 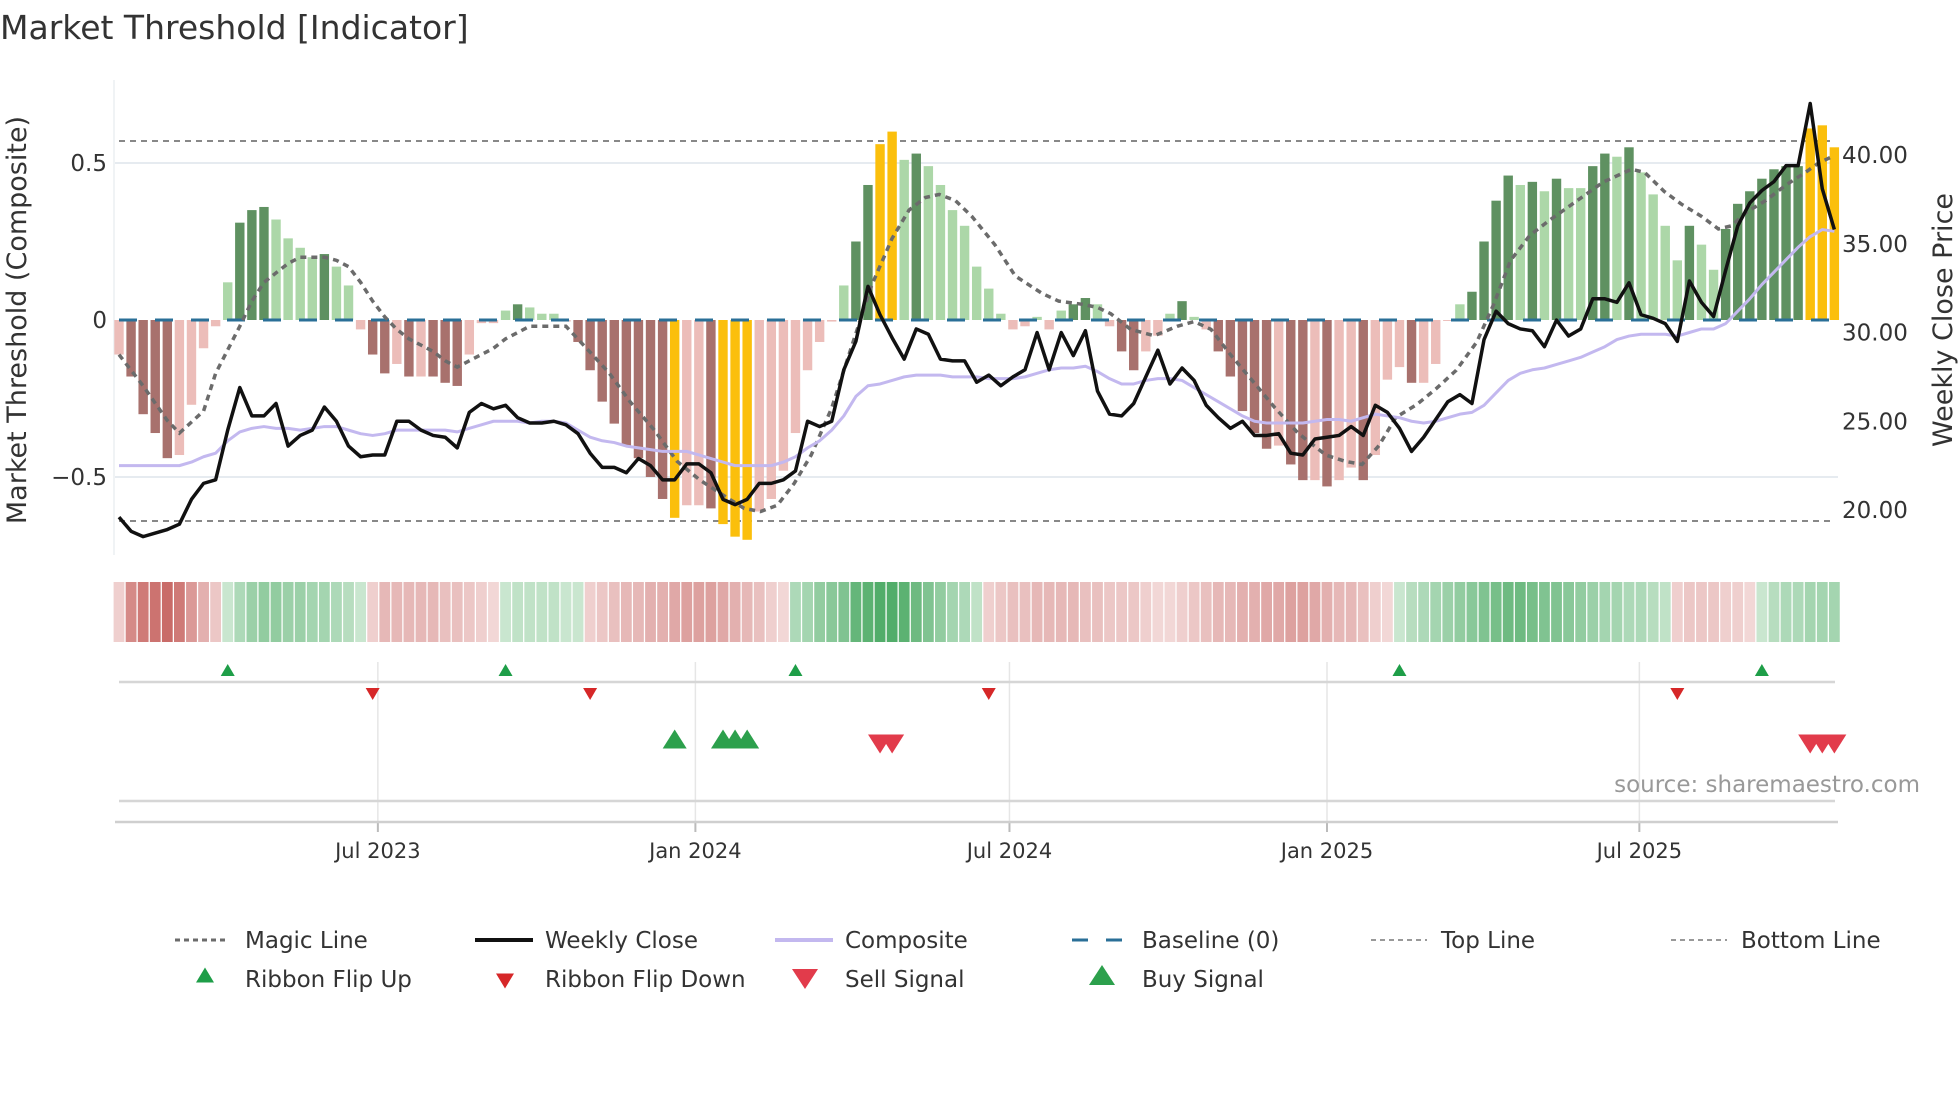 I want to click on legend-item: Ribbon Flip Down, so click(x=621, y=980).